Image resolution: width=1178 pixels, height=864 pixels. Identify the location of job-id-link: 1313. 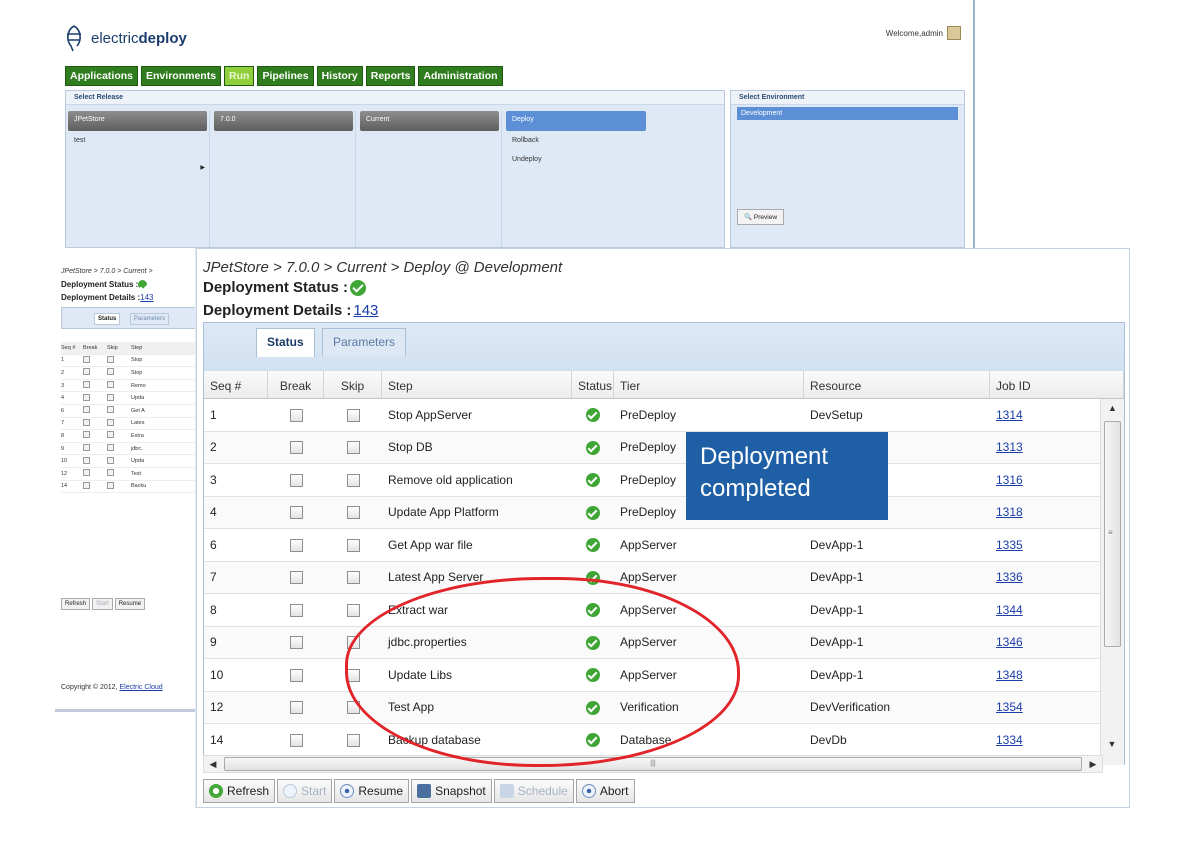
(1009, 447).